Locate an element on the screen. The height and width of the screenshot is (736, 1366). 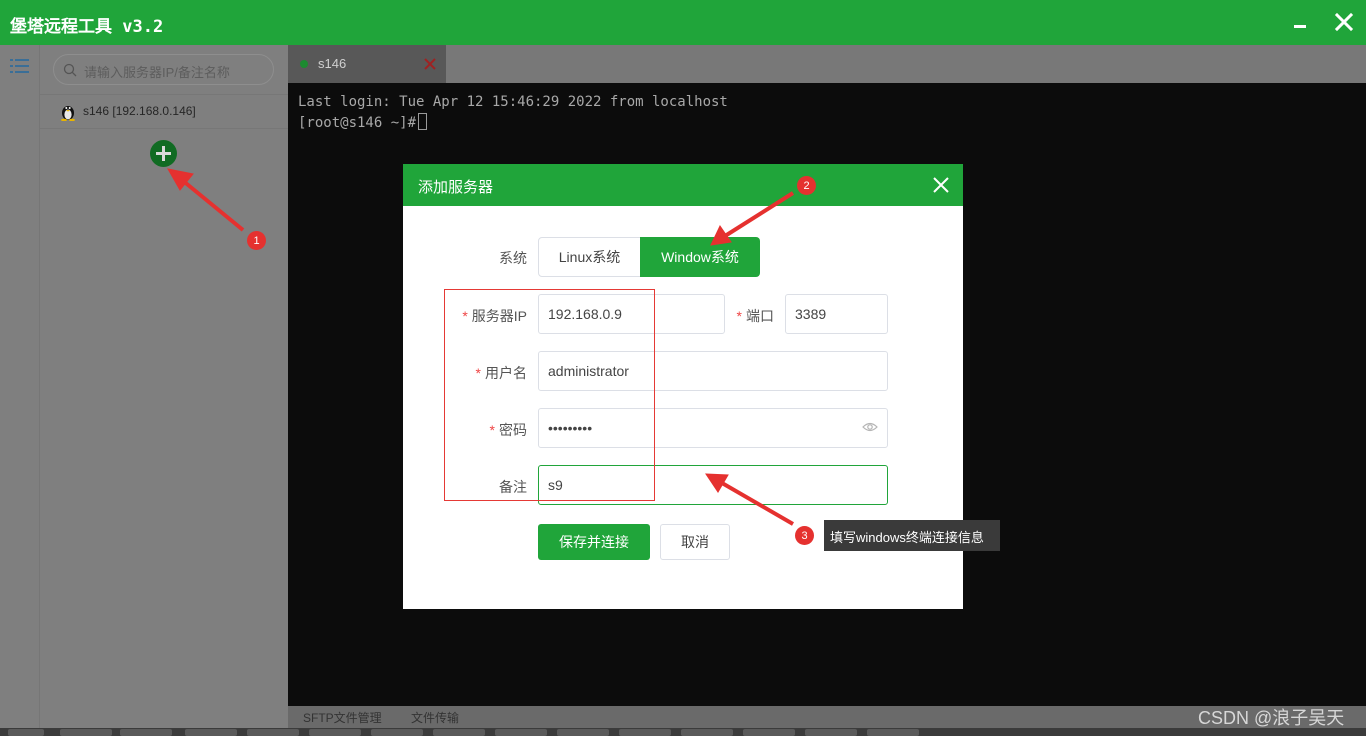
linux-tux-icon is located at coordinates (68, 113).